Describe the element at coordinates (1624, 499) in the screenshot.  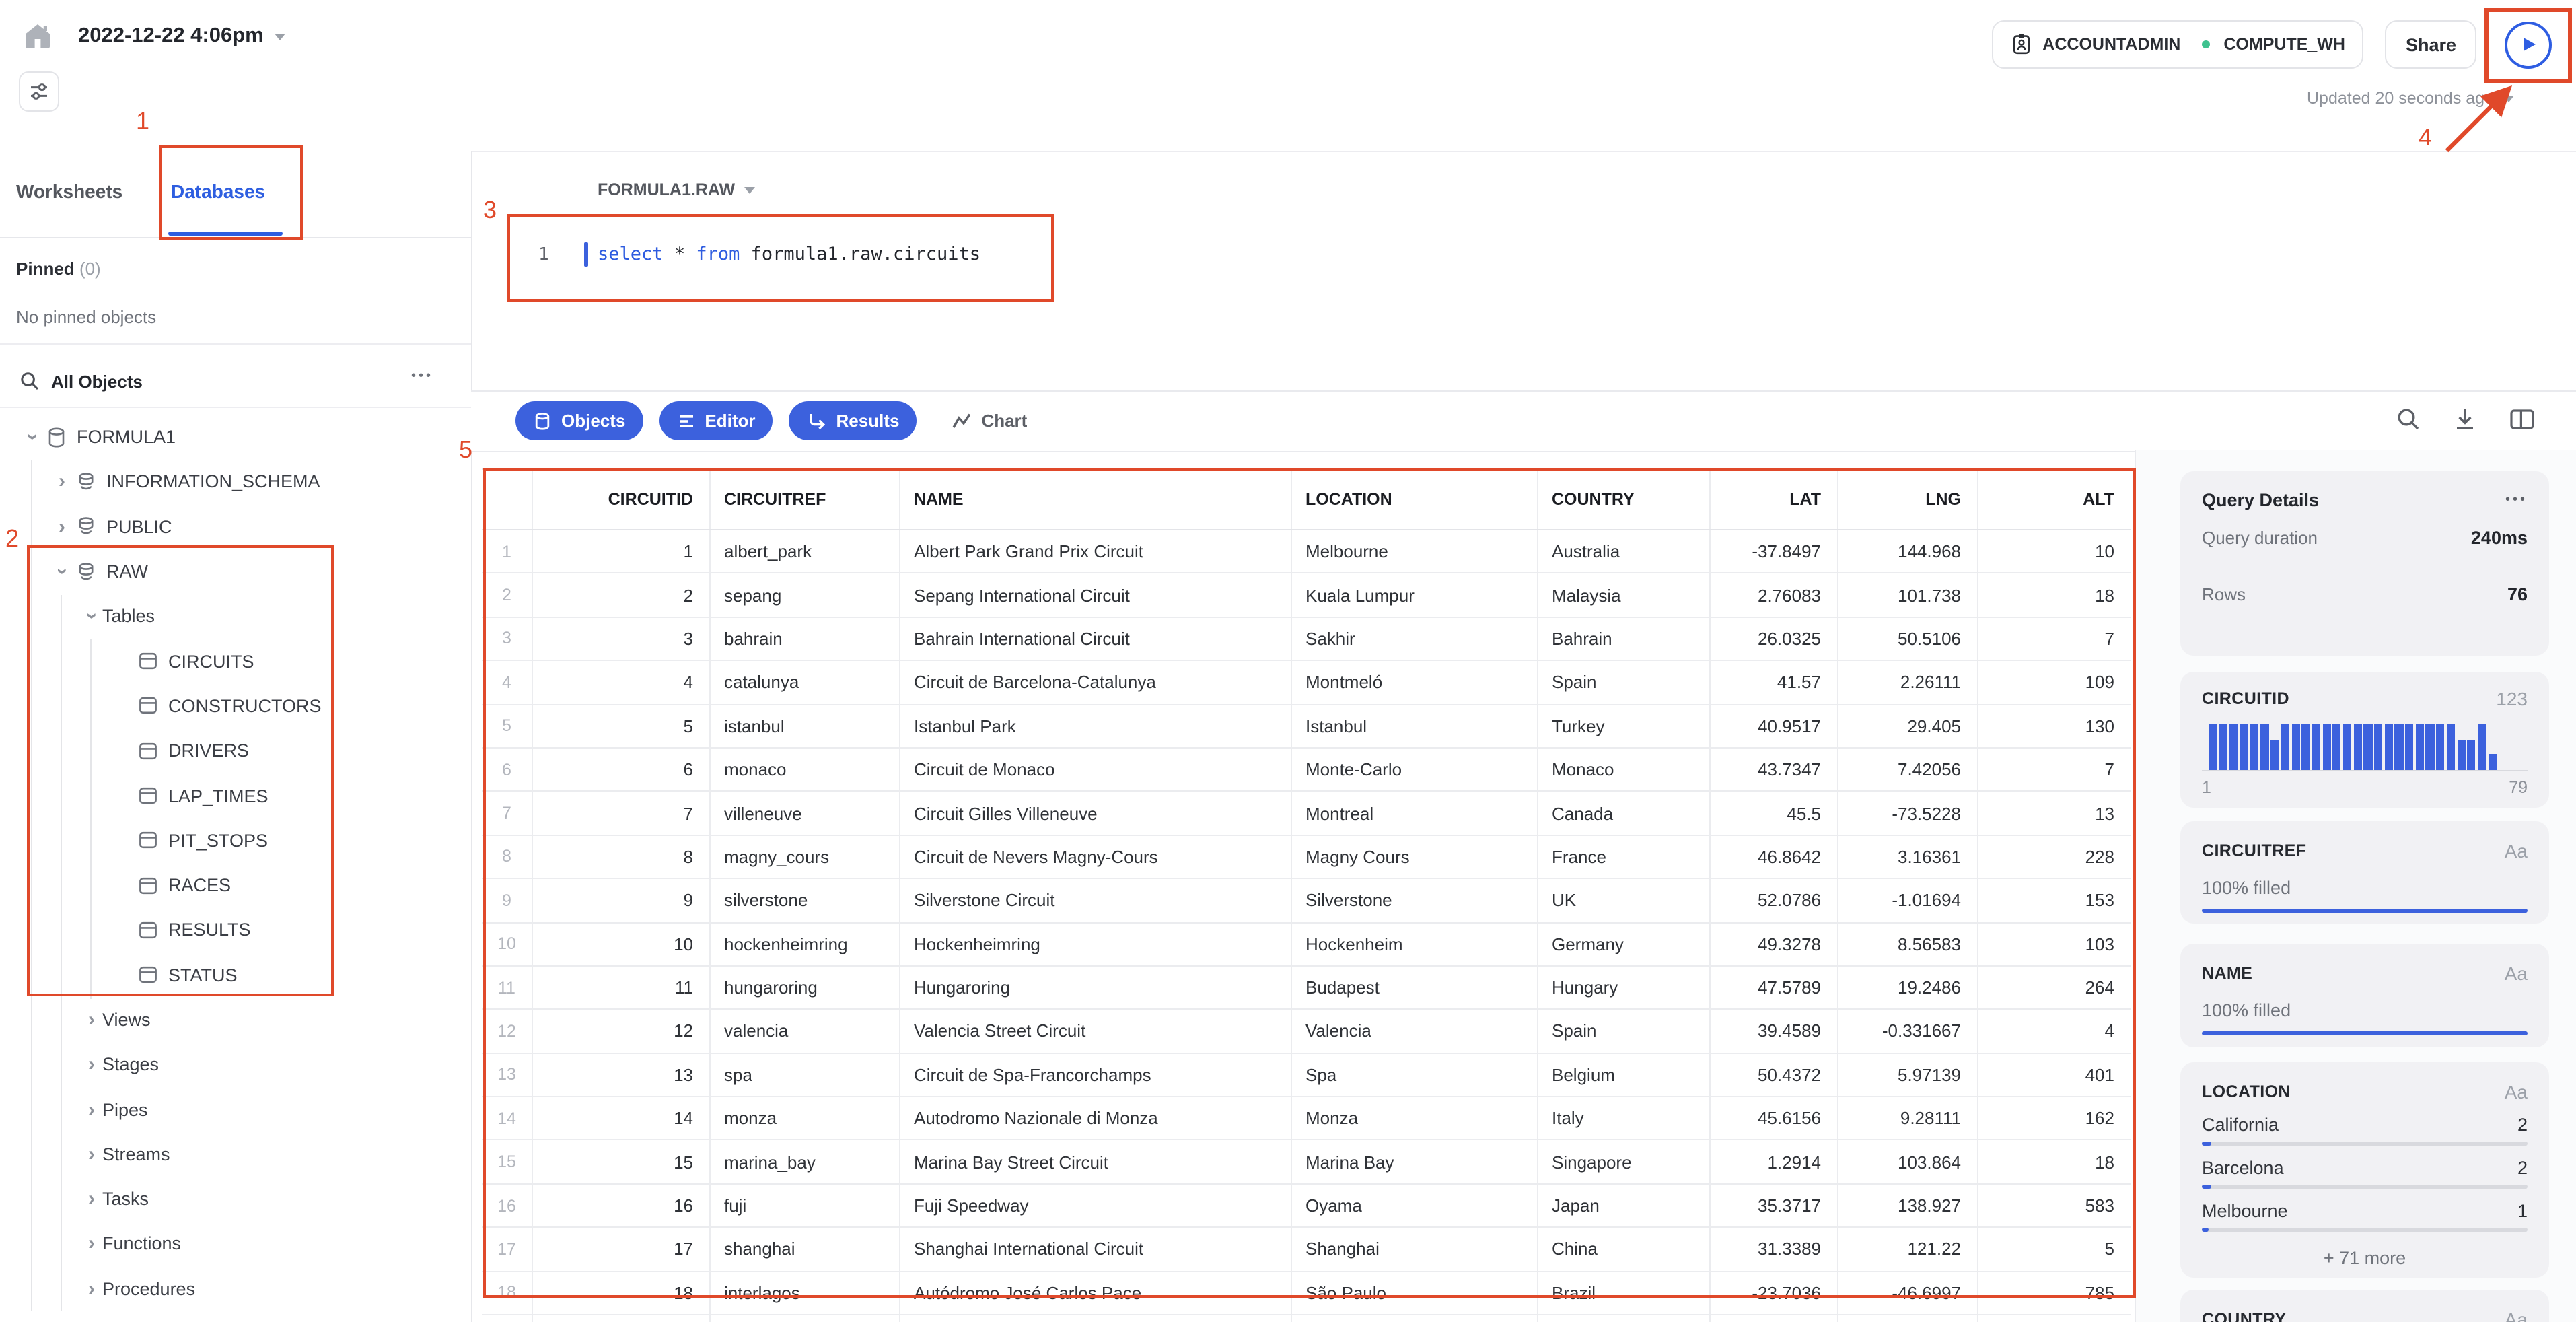
I see `col-header-country: COUNTRY` at that location.